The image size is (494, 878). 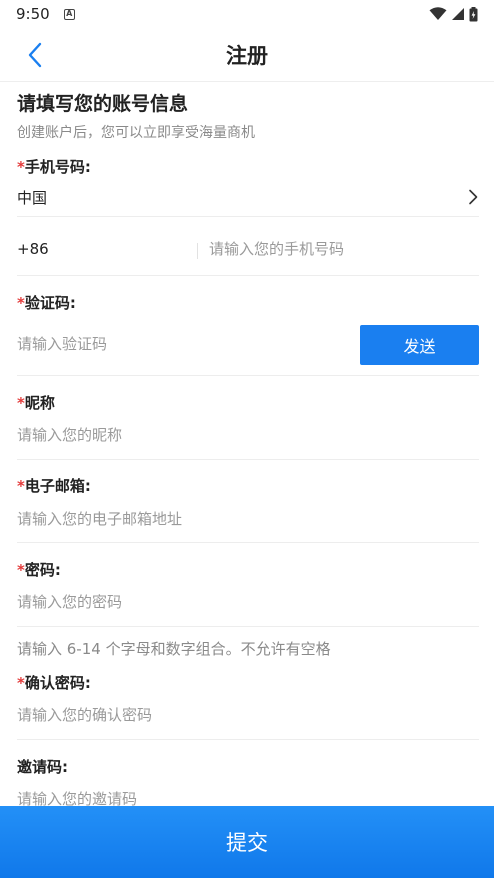 What do you see at coordinates (276, 248) in the screenshot?
I see `phone-input: 请输入您的手机号码` at bounding box center [276, 248].